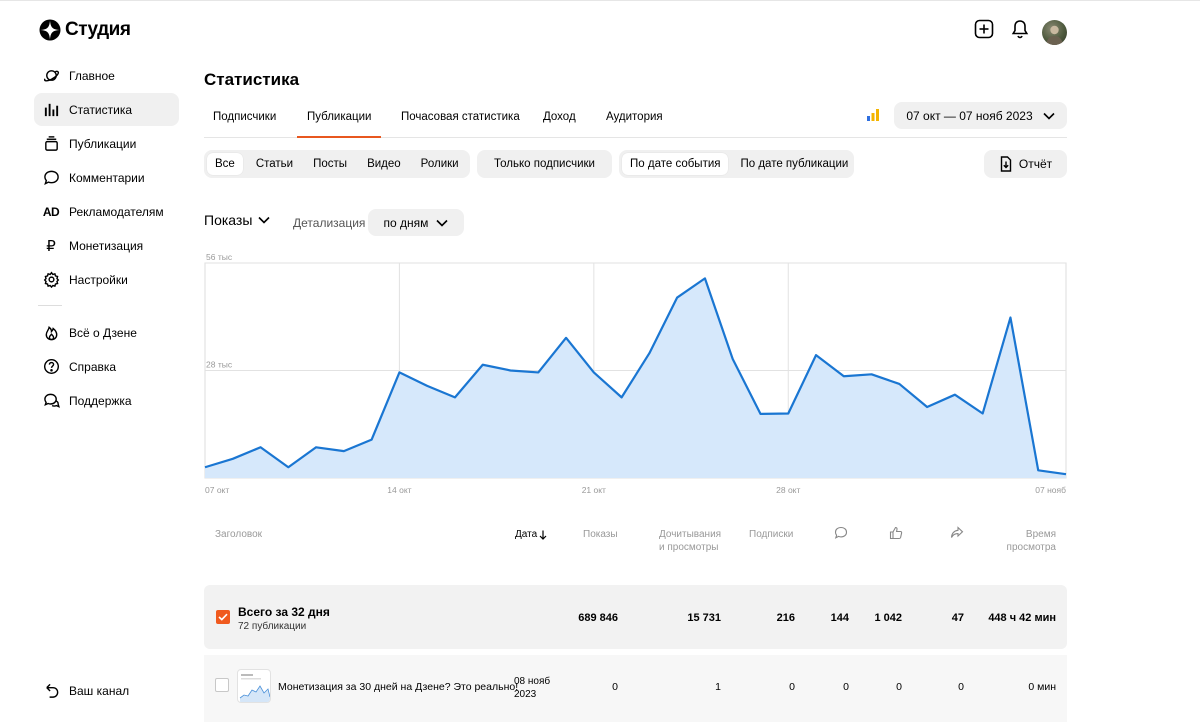 This screenshot has height=722, width=1200. What do you see at coordinates (339, 118) in the screenshot?
I see `tab-publications: Публикации` at bounding box center [339, 118].